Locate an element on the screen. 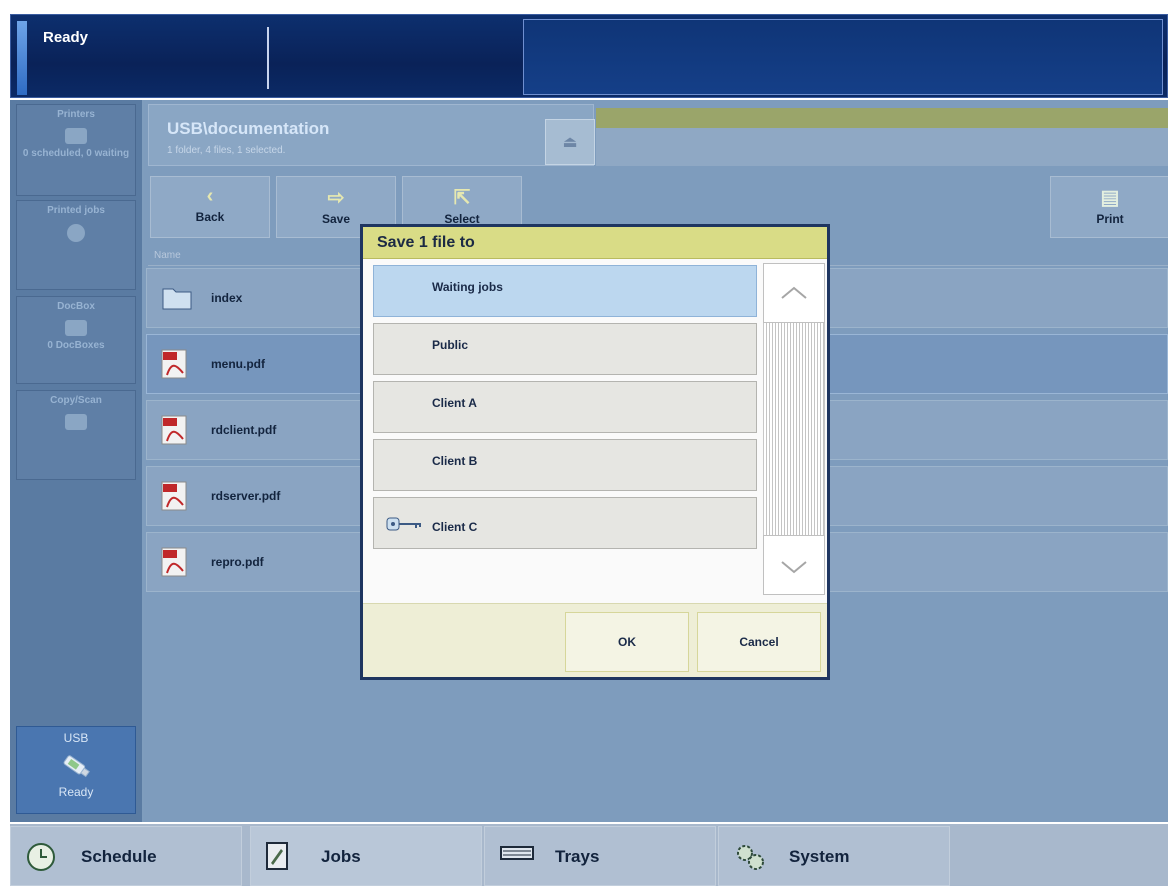  destination-item-client-b: Client B is located at coordinates (565, 465).